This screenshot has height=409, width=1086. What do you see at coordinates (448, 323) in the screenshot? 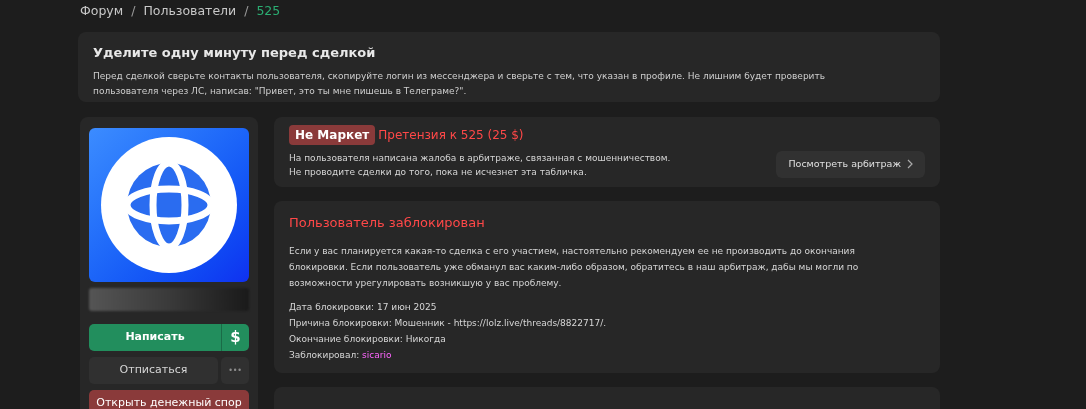
I see `ban-detail: Причина блокировки: Мошенник - https://lolz.live/threads/8822717/.` at bounding box center [448, 323].